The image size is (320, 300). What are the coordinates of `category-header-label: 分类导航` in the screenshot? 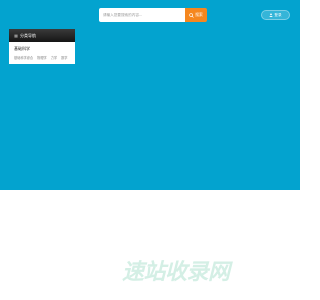 It's located at (28, 35).